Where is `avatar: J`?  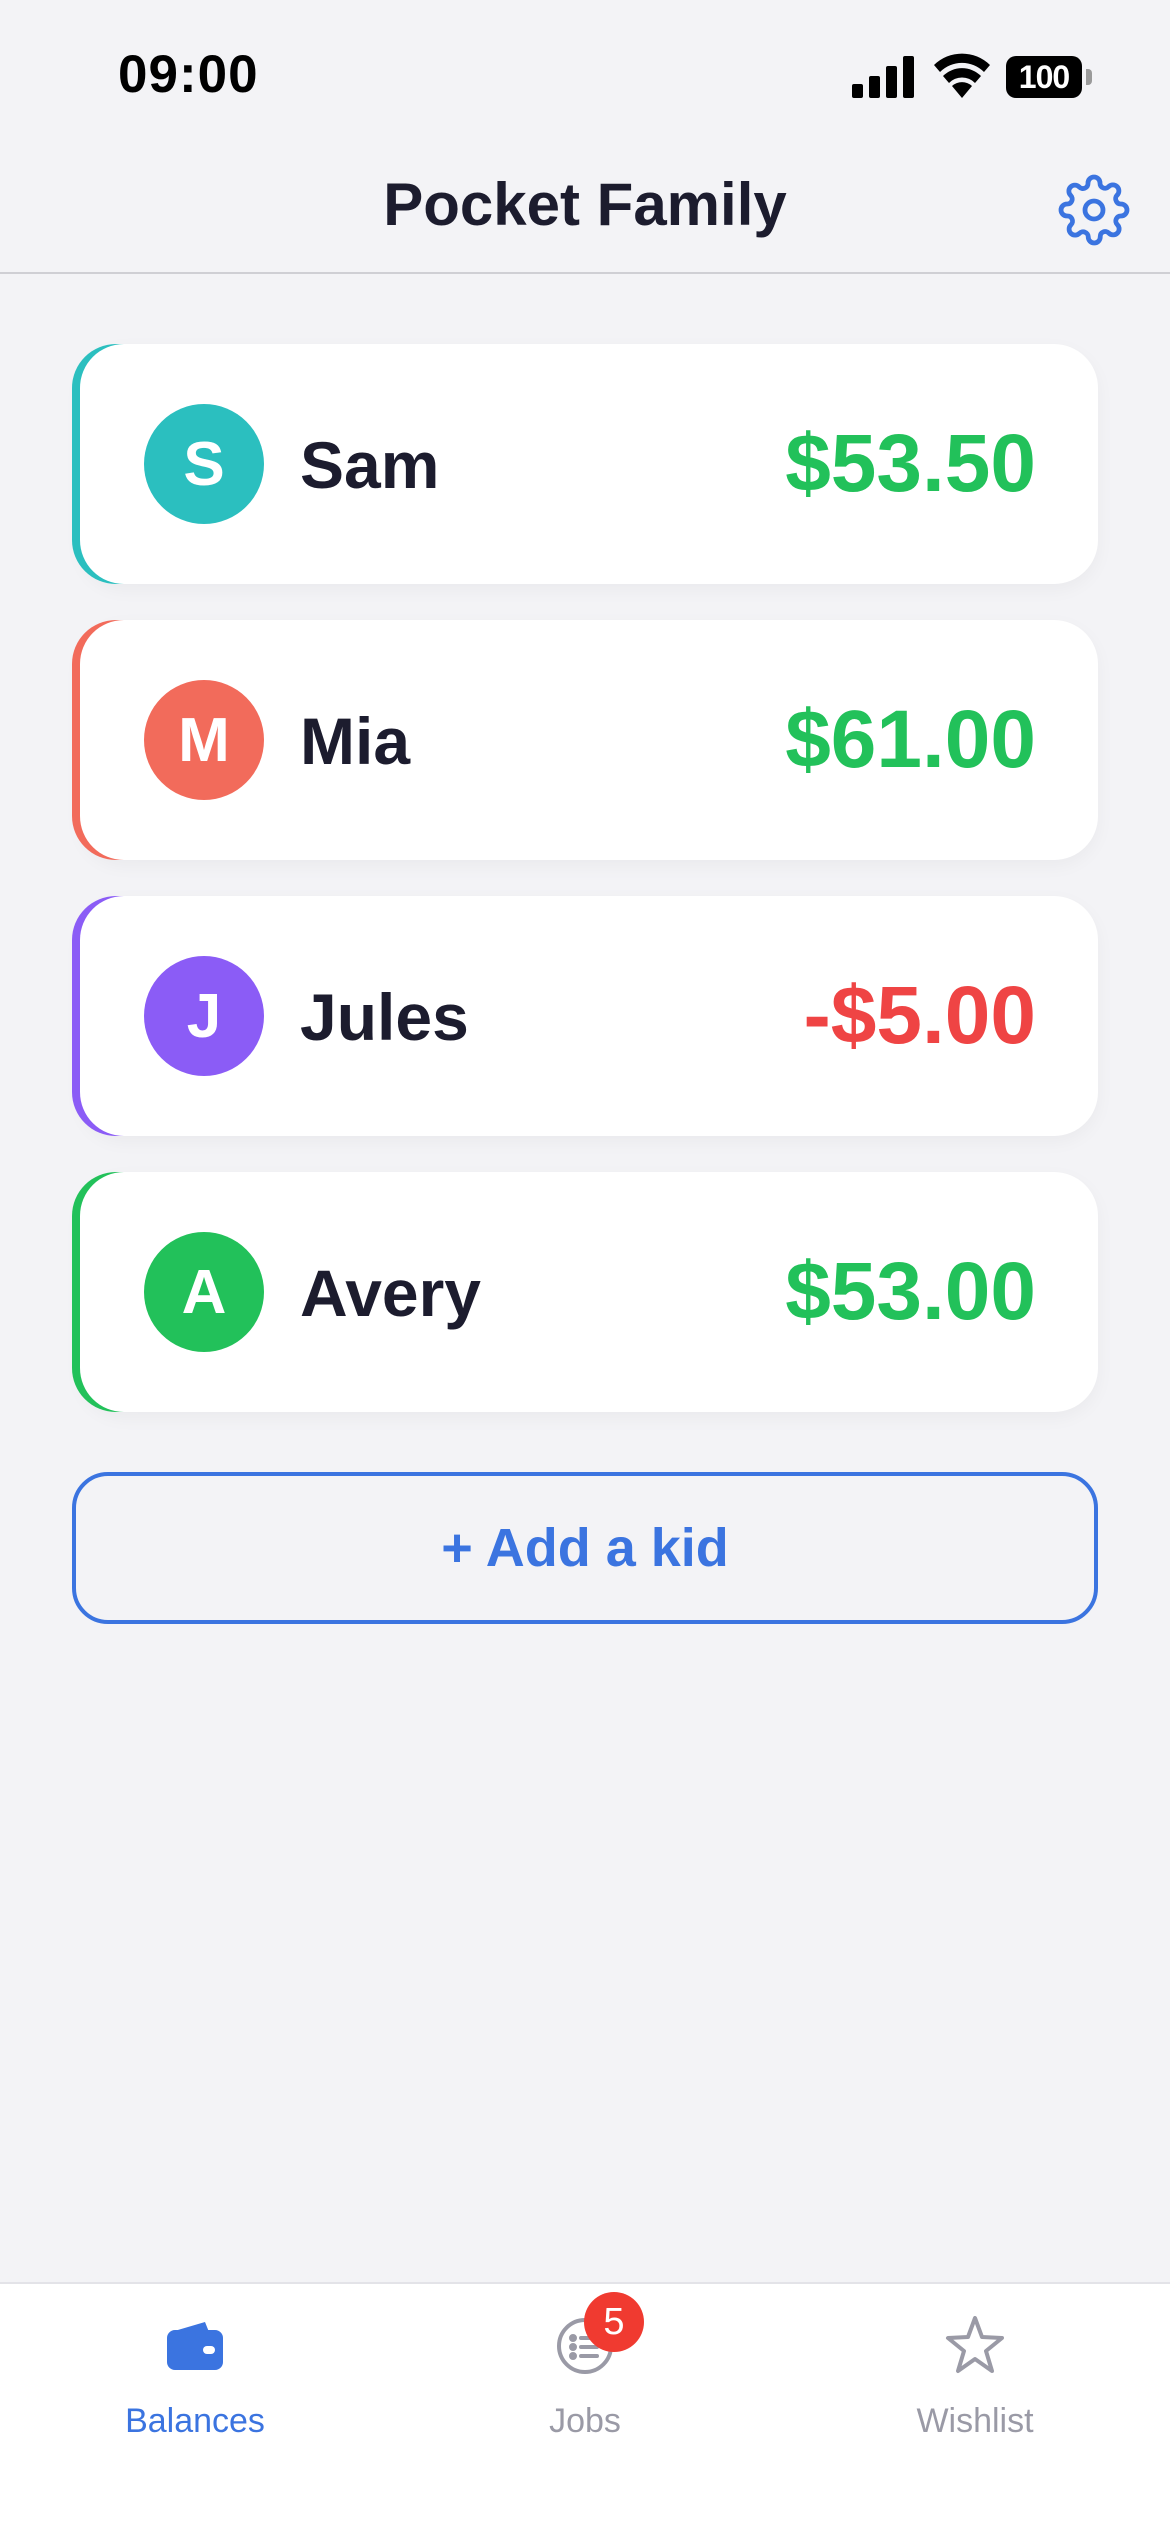
avatar: J is located at coordinates (204, 1016).